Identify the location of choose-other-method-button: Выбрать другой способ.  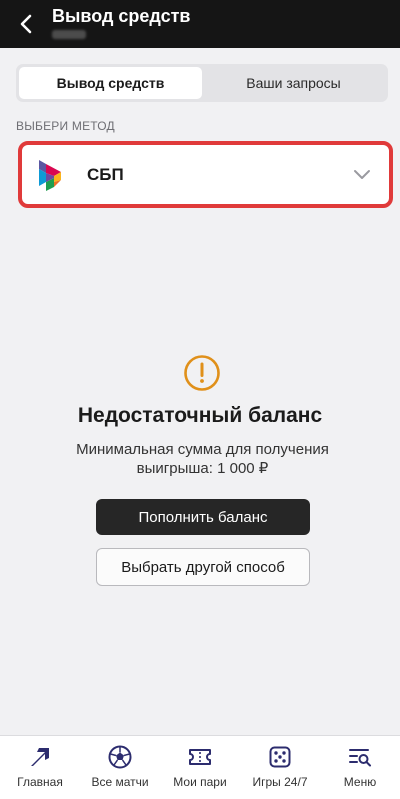
(203, 567).